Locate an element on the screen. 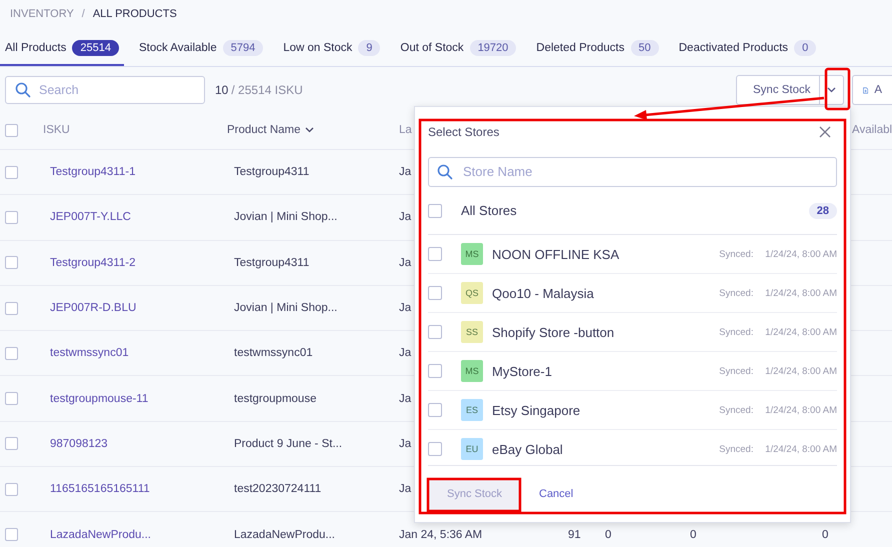 The image size is (892, 547). isku-link: testwmssync01 is located at coordinates (89, 353).